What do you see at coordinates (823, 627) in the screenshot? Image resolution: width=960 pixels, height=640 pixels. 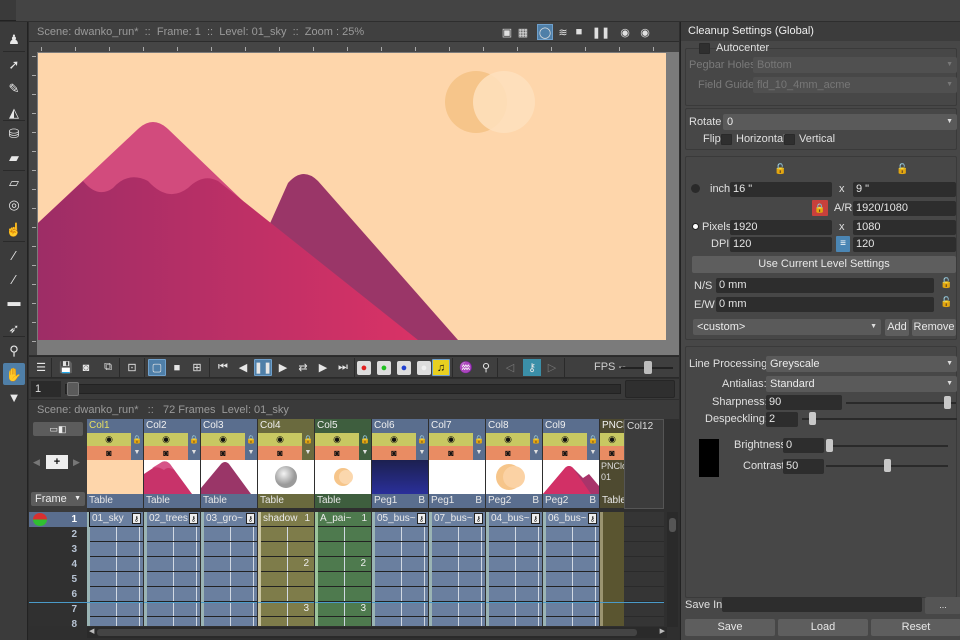 I see `load-button: Load` at bounding box center [823, 627].